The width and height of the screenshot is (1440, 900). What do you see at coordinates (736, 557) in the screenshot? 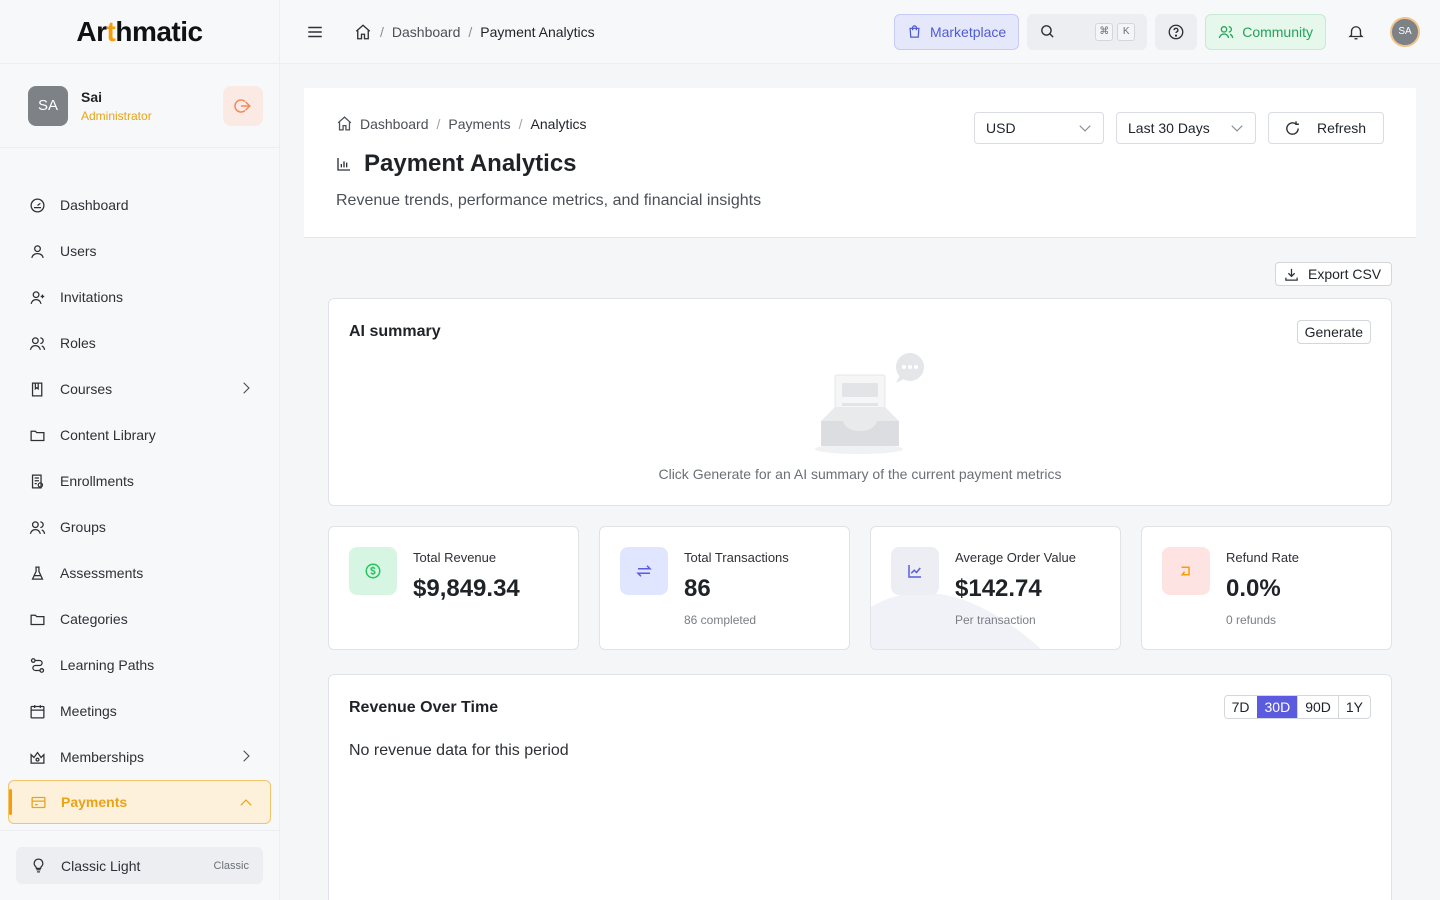
I see `stat-label: Total Transactions` at bounding box center [736, 557].